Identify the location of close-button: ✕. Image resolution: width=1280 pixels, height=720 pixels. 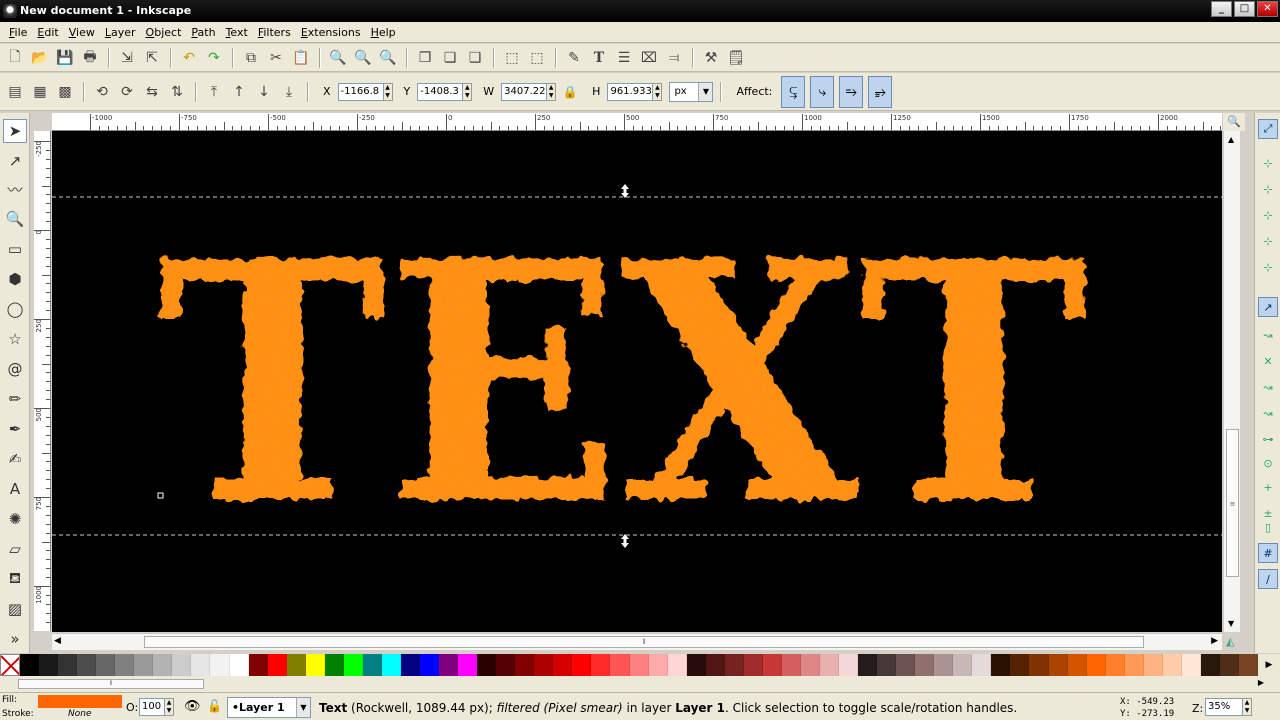
(1267, 9).